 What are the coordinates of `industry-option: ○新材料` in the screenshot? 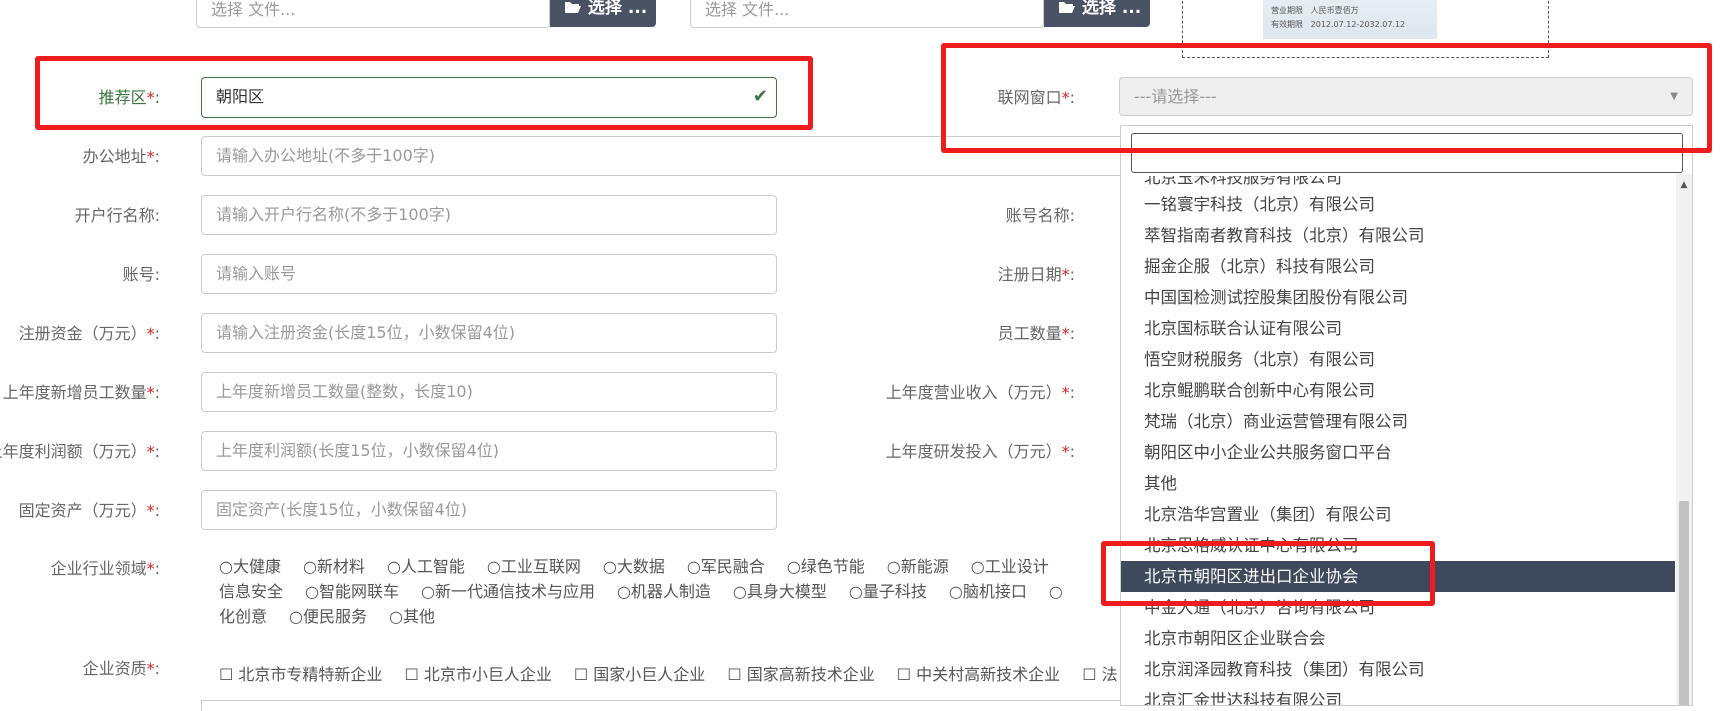 It's located at (334, 566).